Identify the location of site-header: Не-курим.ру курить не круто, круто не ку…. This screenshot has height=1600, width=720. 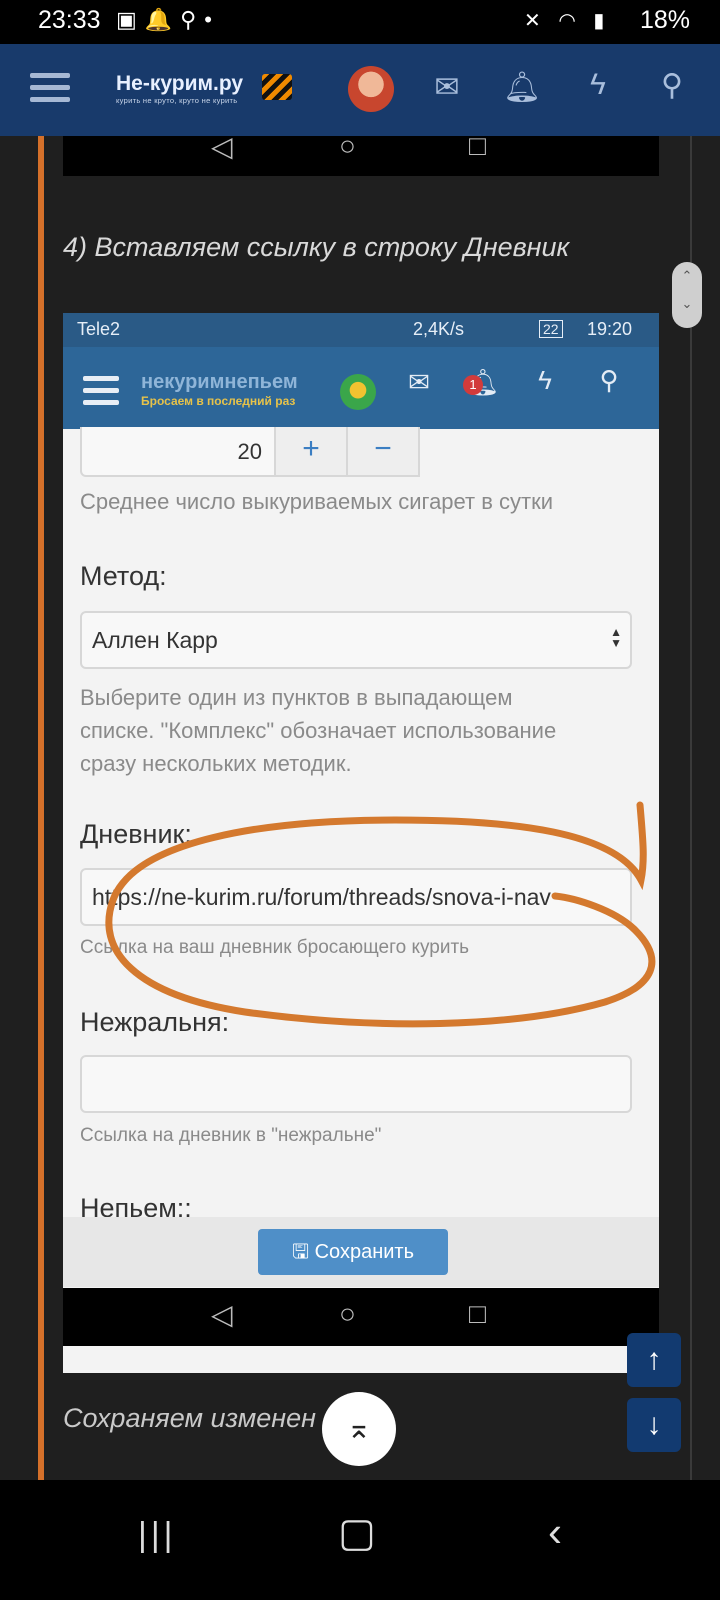
(360, 90).